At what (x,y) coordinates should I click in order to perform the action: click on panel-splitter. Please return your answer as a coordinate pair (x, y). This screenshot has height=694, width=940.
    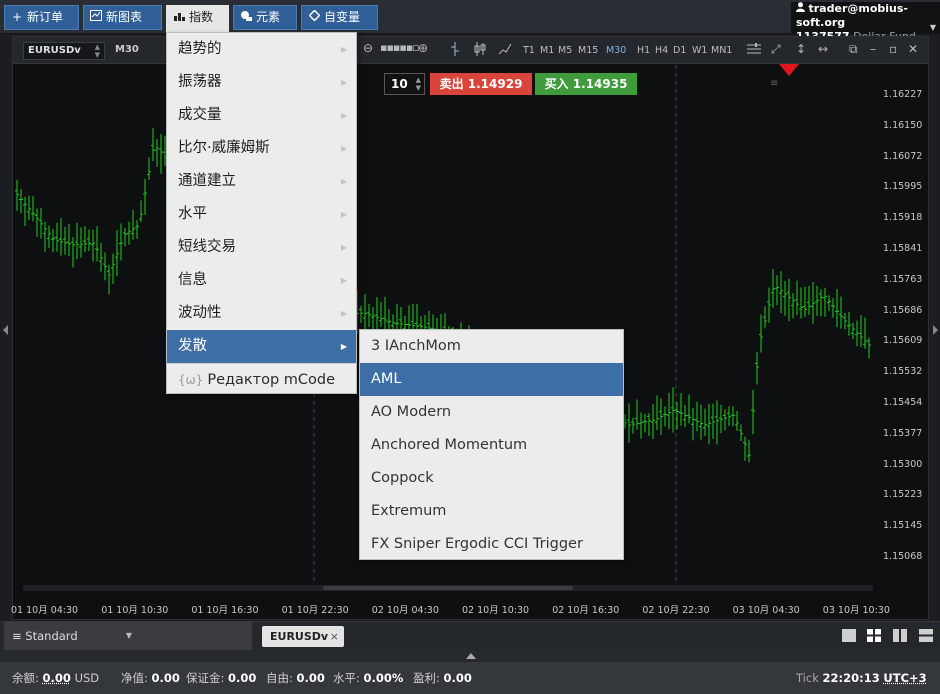
    Looking at the image, I should click on (470, 656).